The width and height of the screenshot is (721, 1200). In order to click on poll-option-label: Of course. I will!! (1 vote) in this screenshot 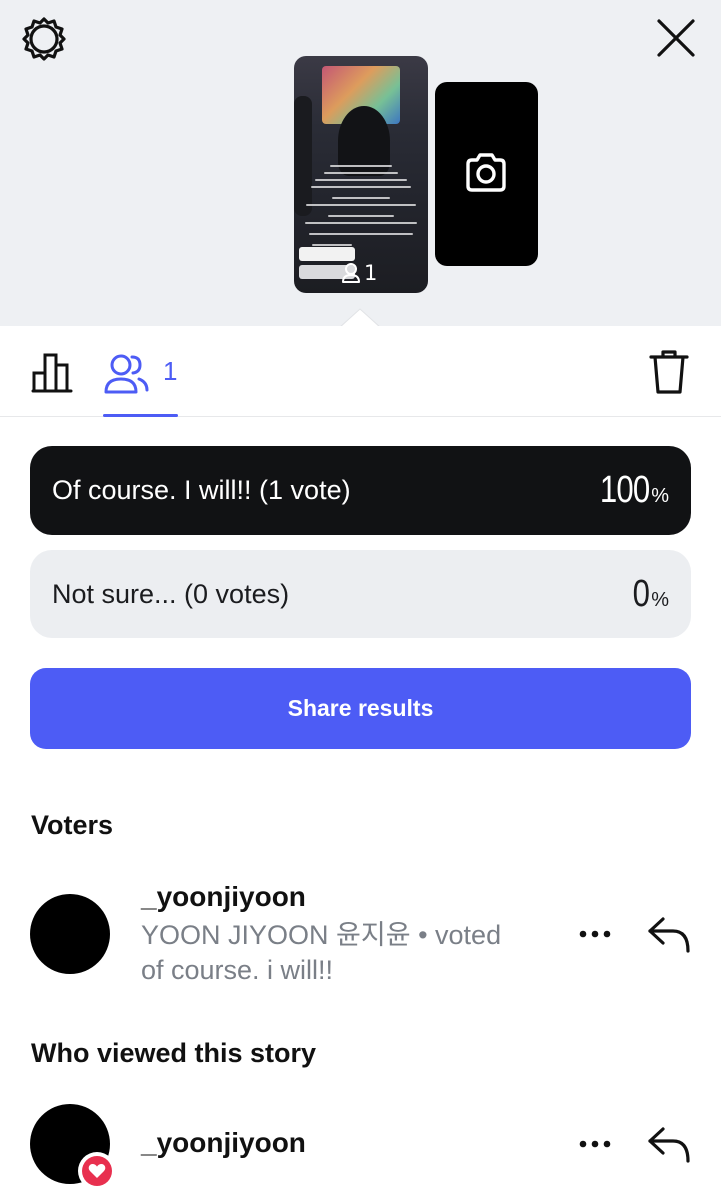, I will do `click(201, 490)`.